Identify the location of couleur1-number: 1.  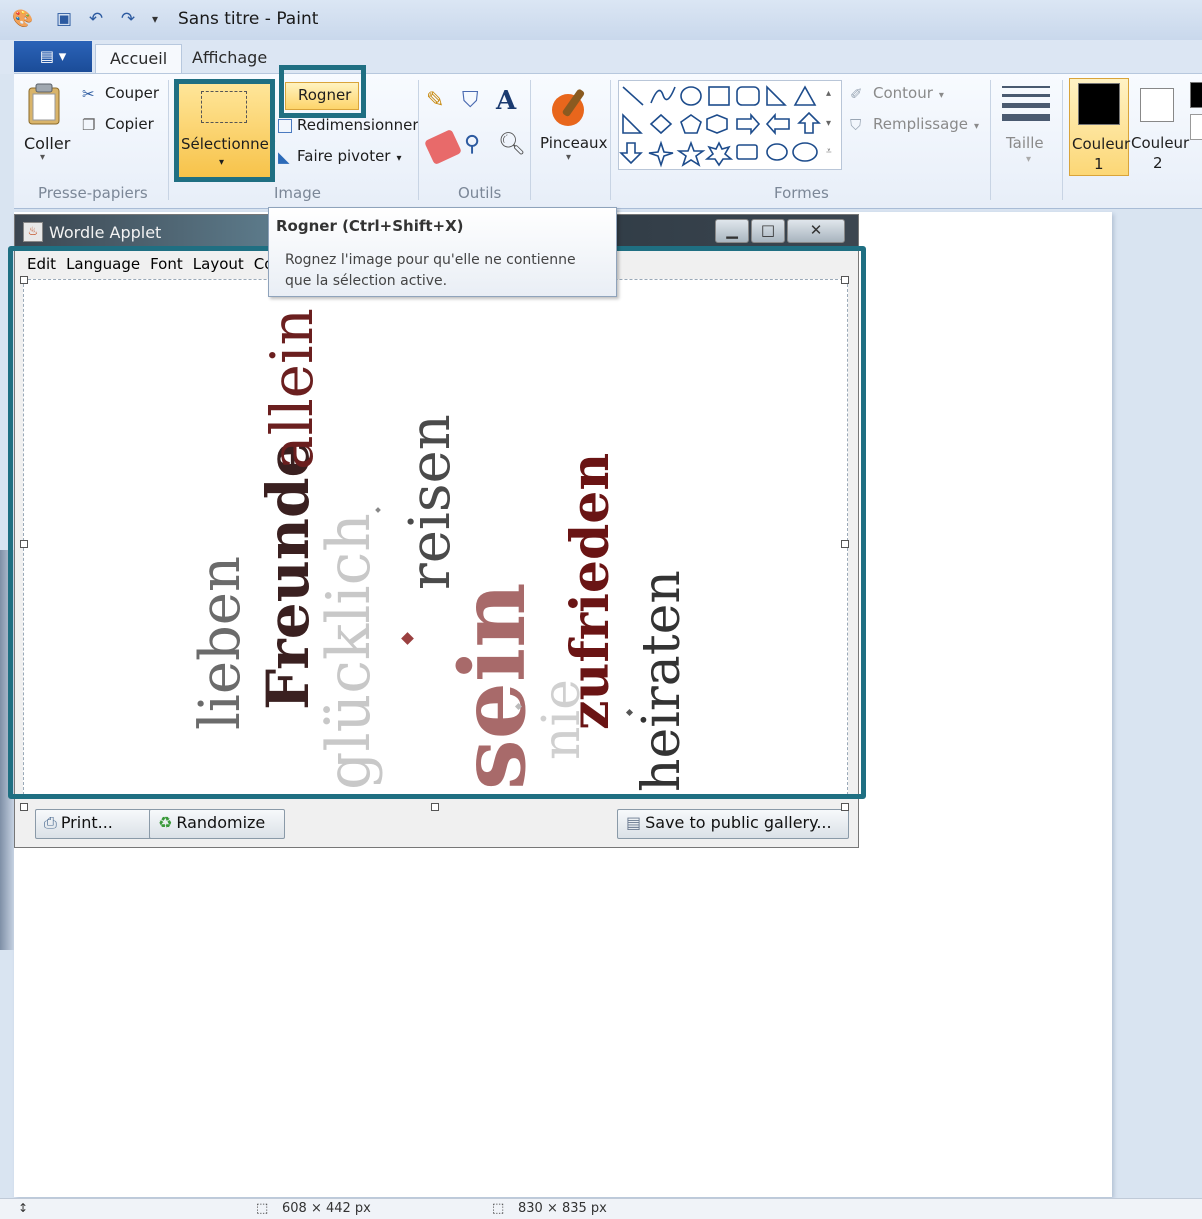
(1099, 164).